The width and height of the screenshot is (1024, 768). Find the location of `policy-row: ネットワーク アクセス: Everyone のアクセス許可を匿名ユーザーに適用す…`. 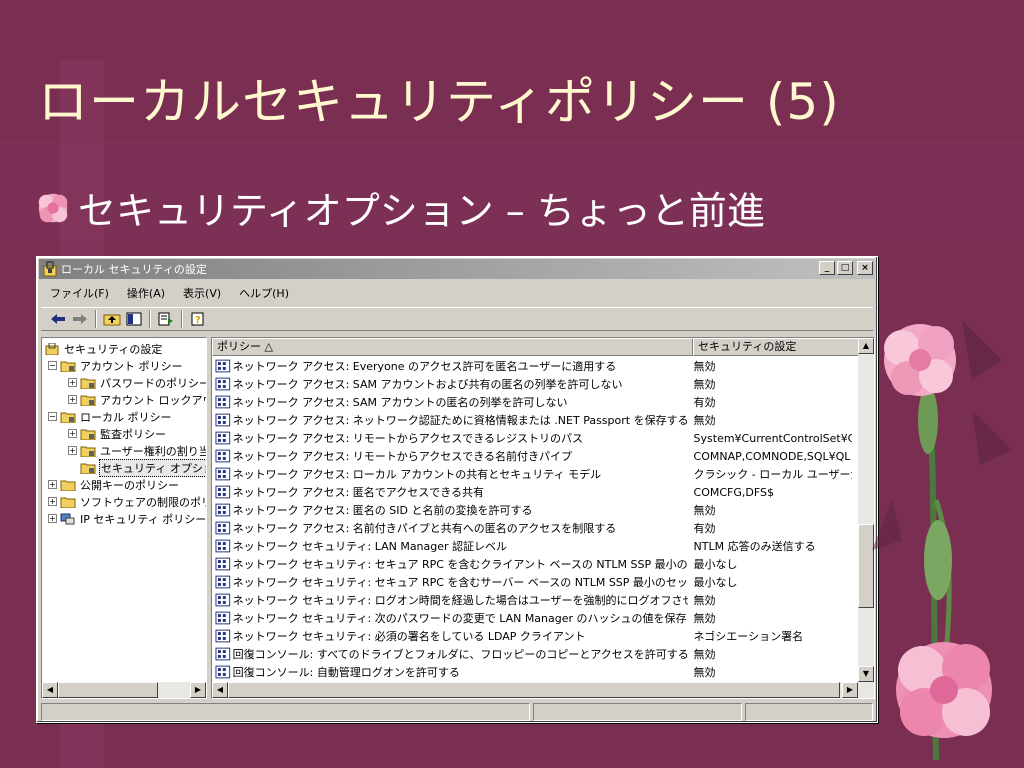

policy-row: ネットワーク アクセス: Everyone のアクセス許可を匿名ユーザーに適用す… is located at coordinates (532, 366).